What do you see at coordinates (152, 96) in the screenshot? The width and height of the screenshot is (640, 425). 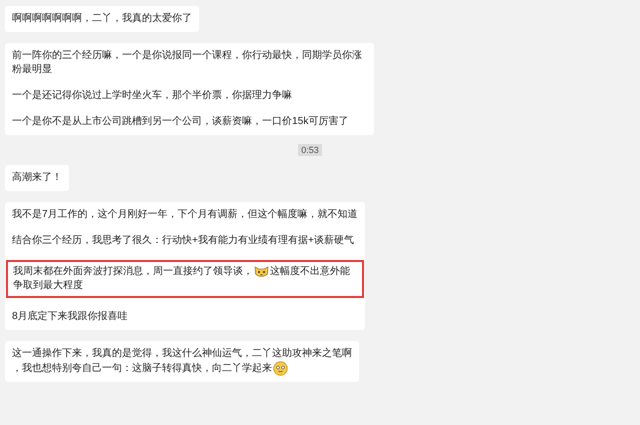 I see `message-text: 一个是还记得你说过上学时坐火车，那个半价票，你据理力争嘛` at bounding box center [152, 96].